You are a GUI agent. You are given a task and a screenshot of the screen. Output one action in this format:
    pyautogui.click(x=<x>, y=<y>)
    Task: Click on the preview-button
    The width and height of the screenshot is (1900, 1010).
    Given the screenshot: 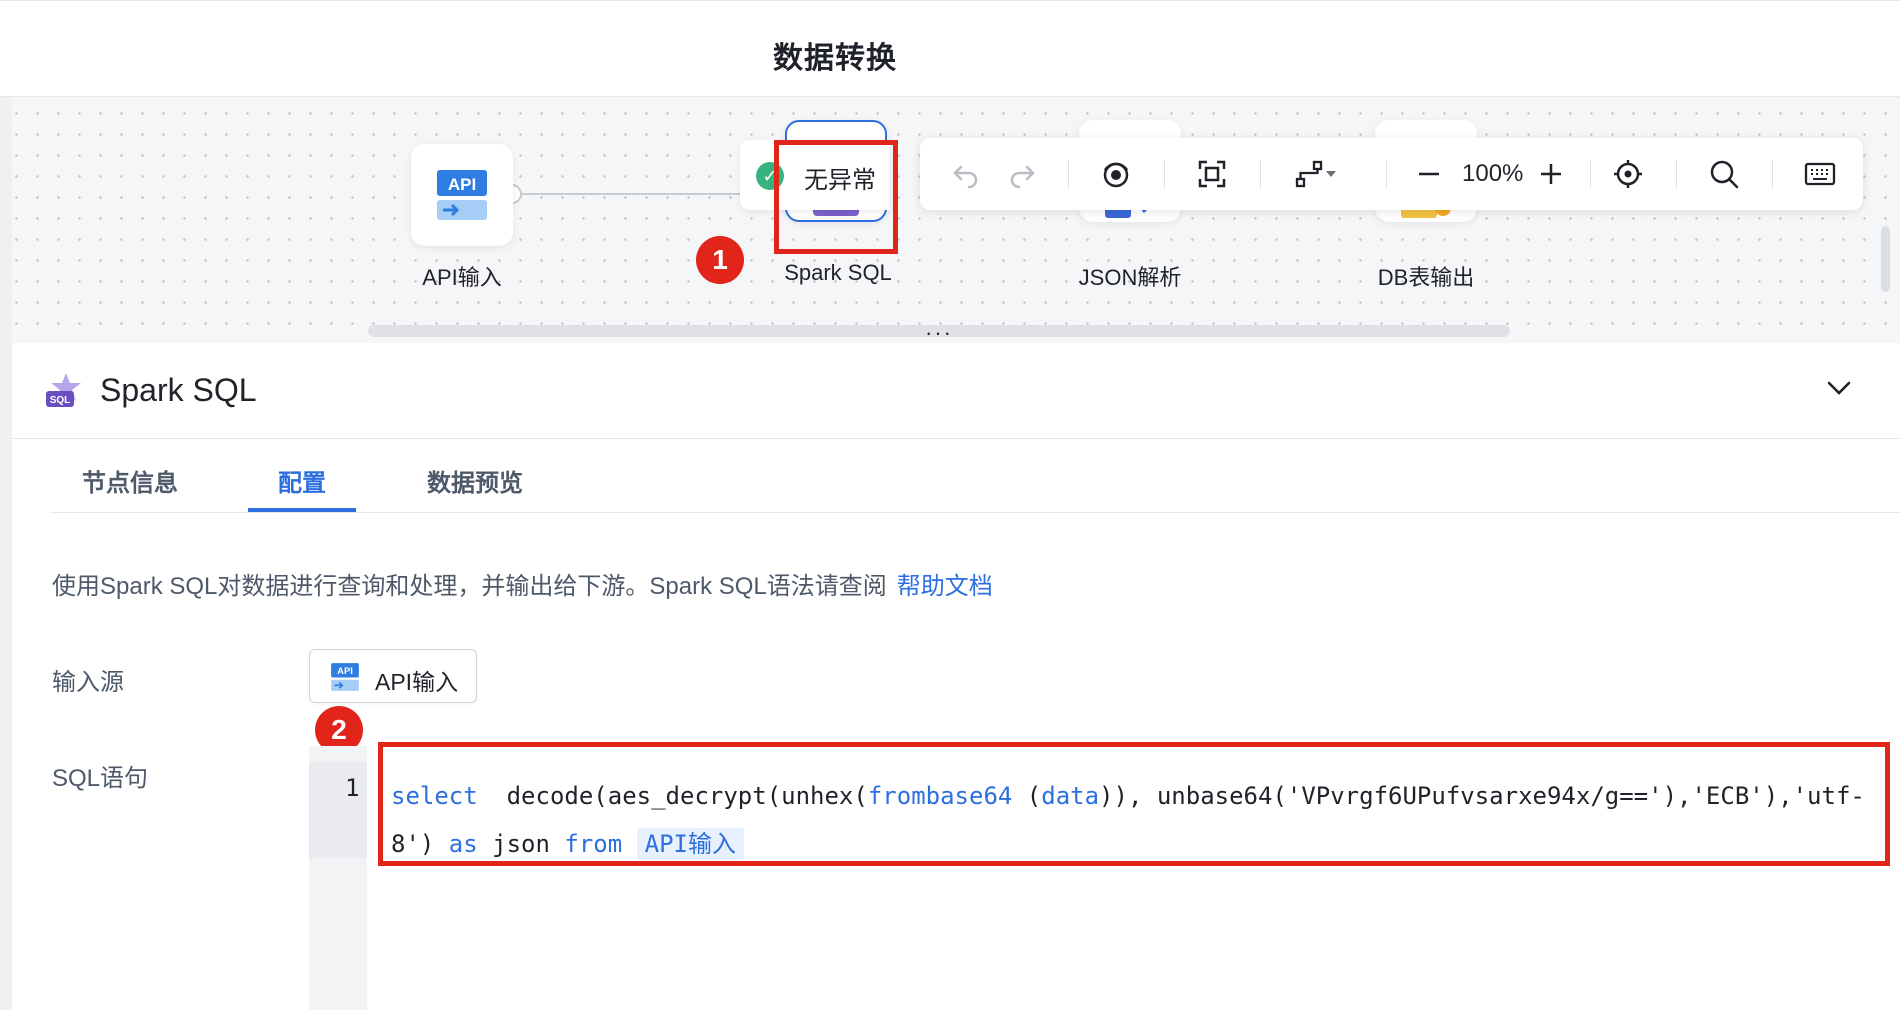 What is the action you would take?
    pyautogui.click(x=1116, y=174)
    